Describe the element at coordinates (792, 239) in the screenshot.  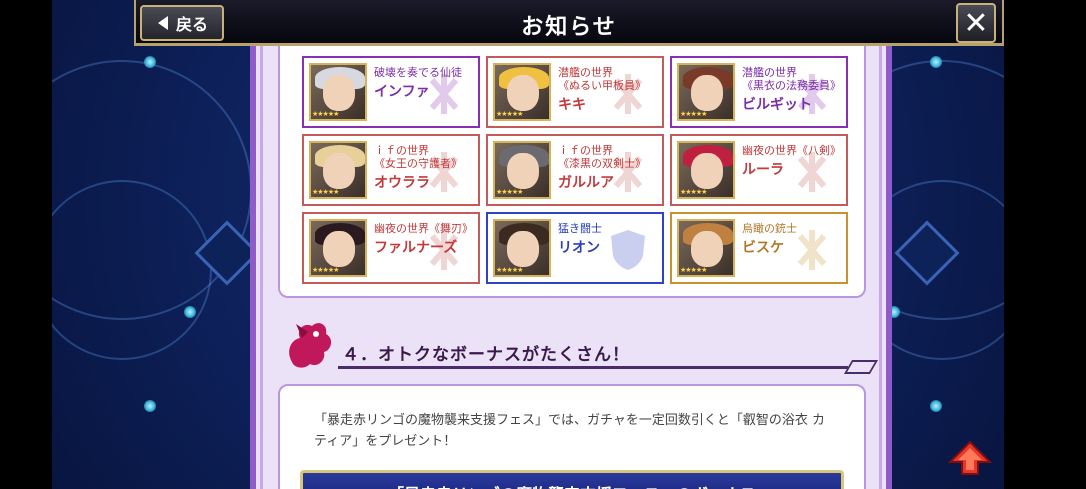
I see `unit-info: 烏瞰の銃士 ビスケ` at that location.